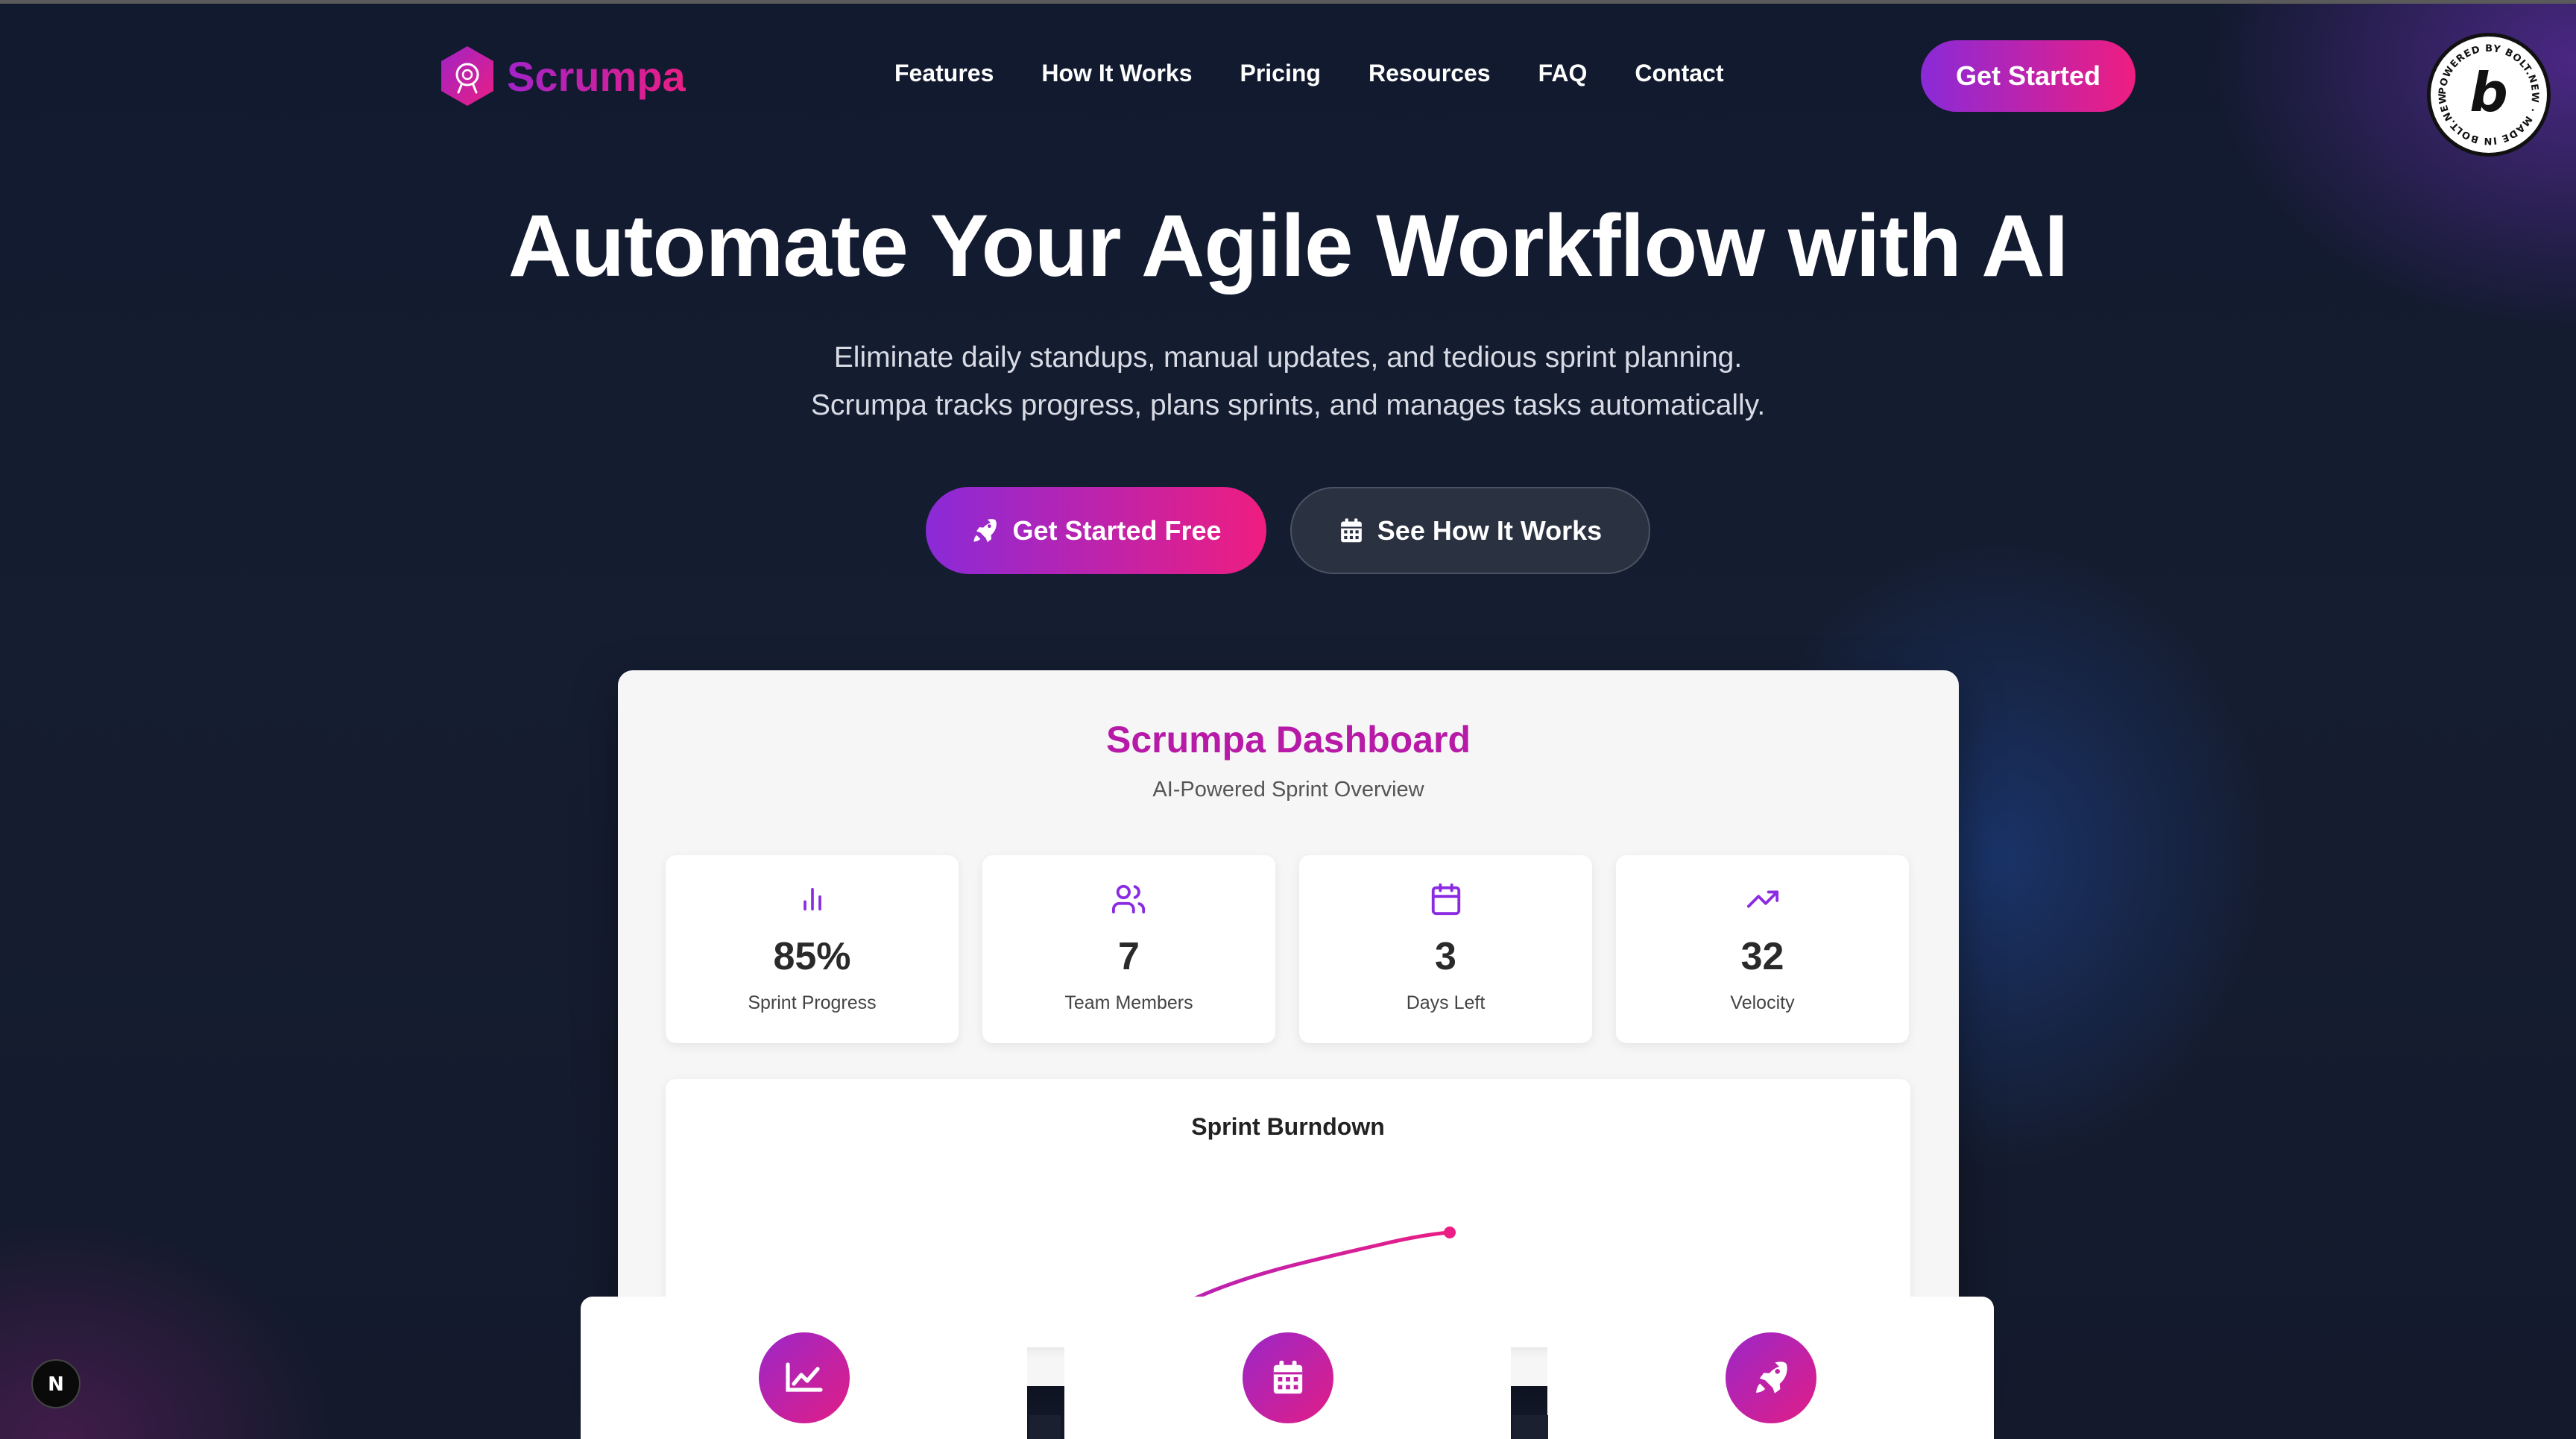 This screenshot has height=1439, width=2576. I want to click on feature-card-planning, so click(1287, 1368).